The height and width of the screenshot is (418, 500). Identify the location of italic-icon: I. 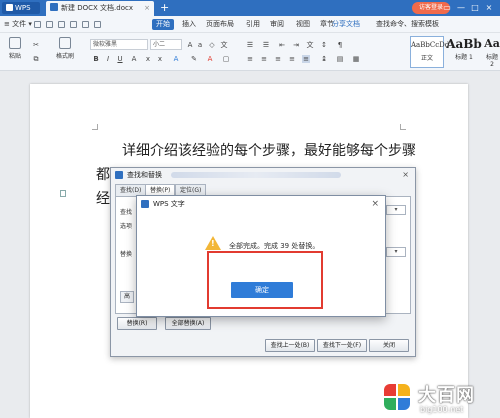
(108, 59).